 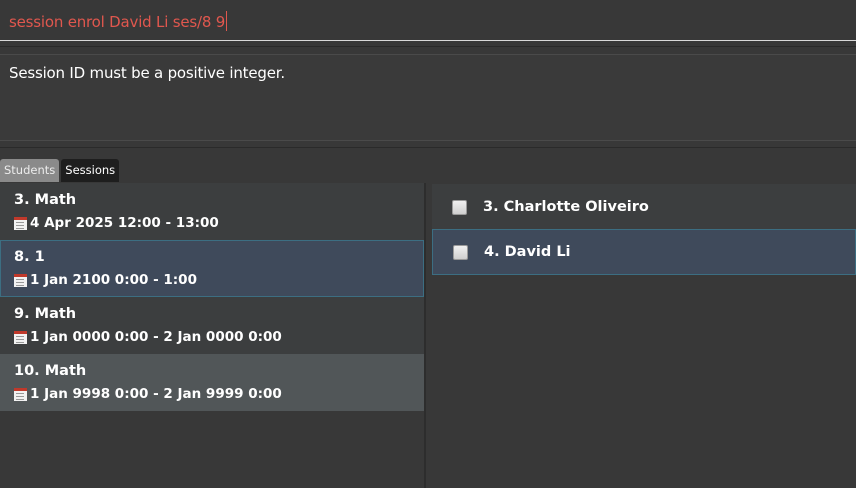 I want to click on tab-sessions: Sessions, so click(x=90, y=170).